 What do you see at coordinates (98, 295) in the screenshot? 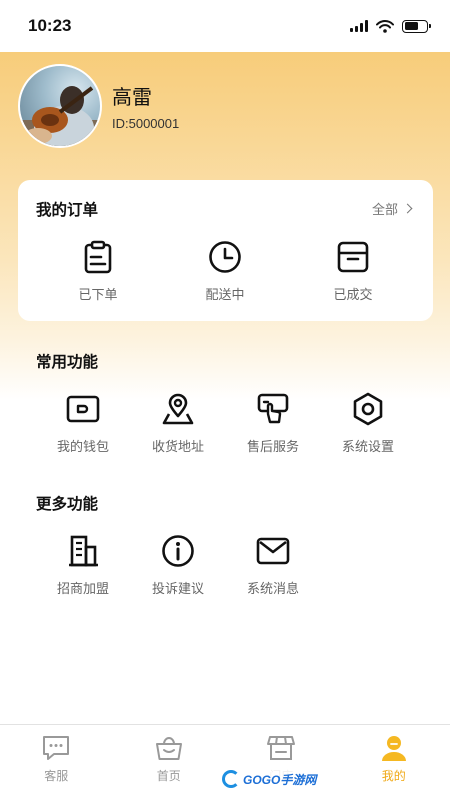
I see `order-item-label: 已下单` at bounding box center [98, 295].